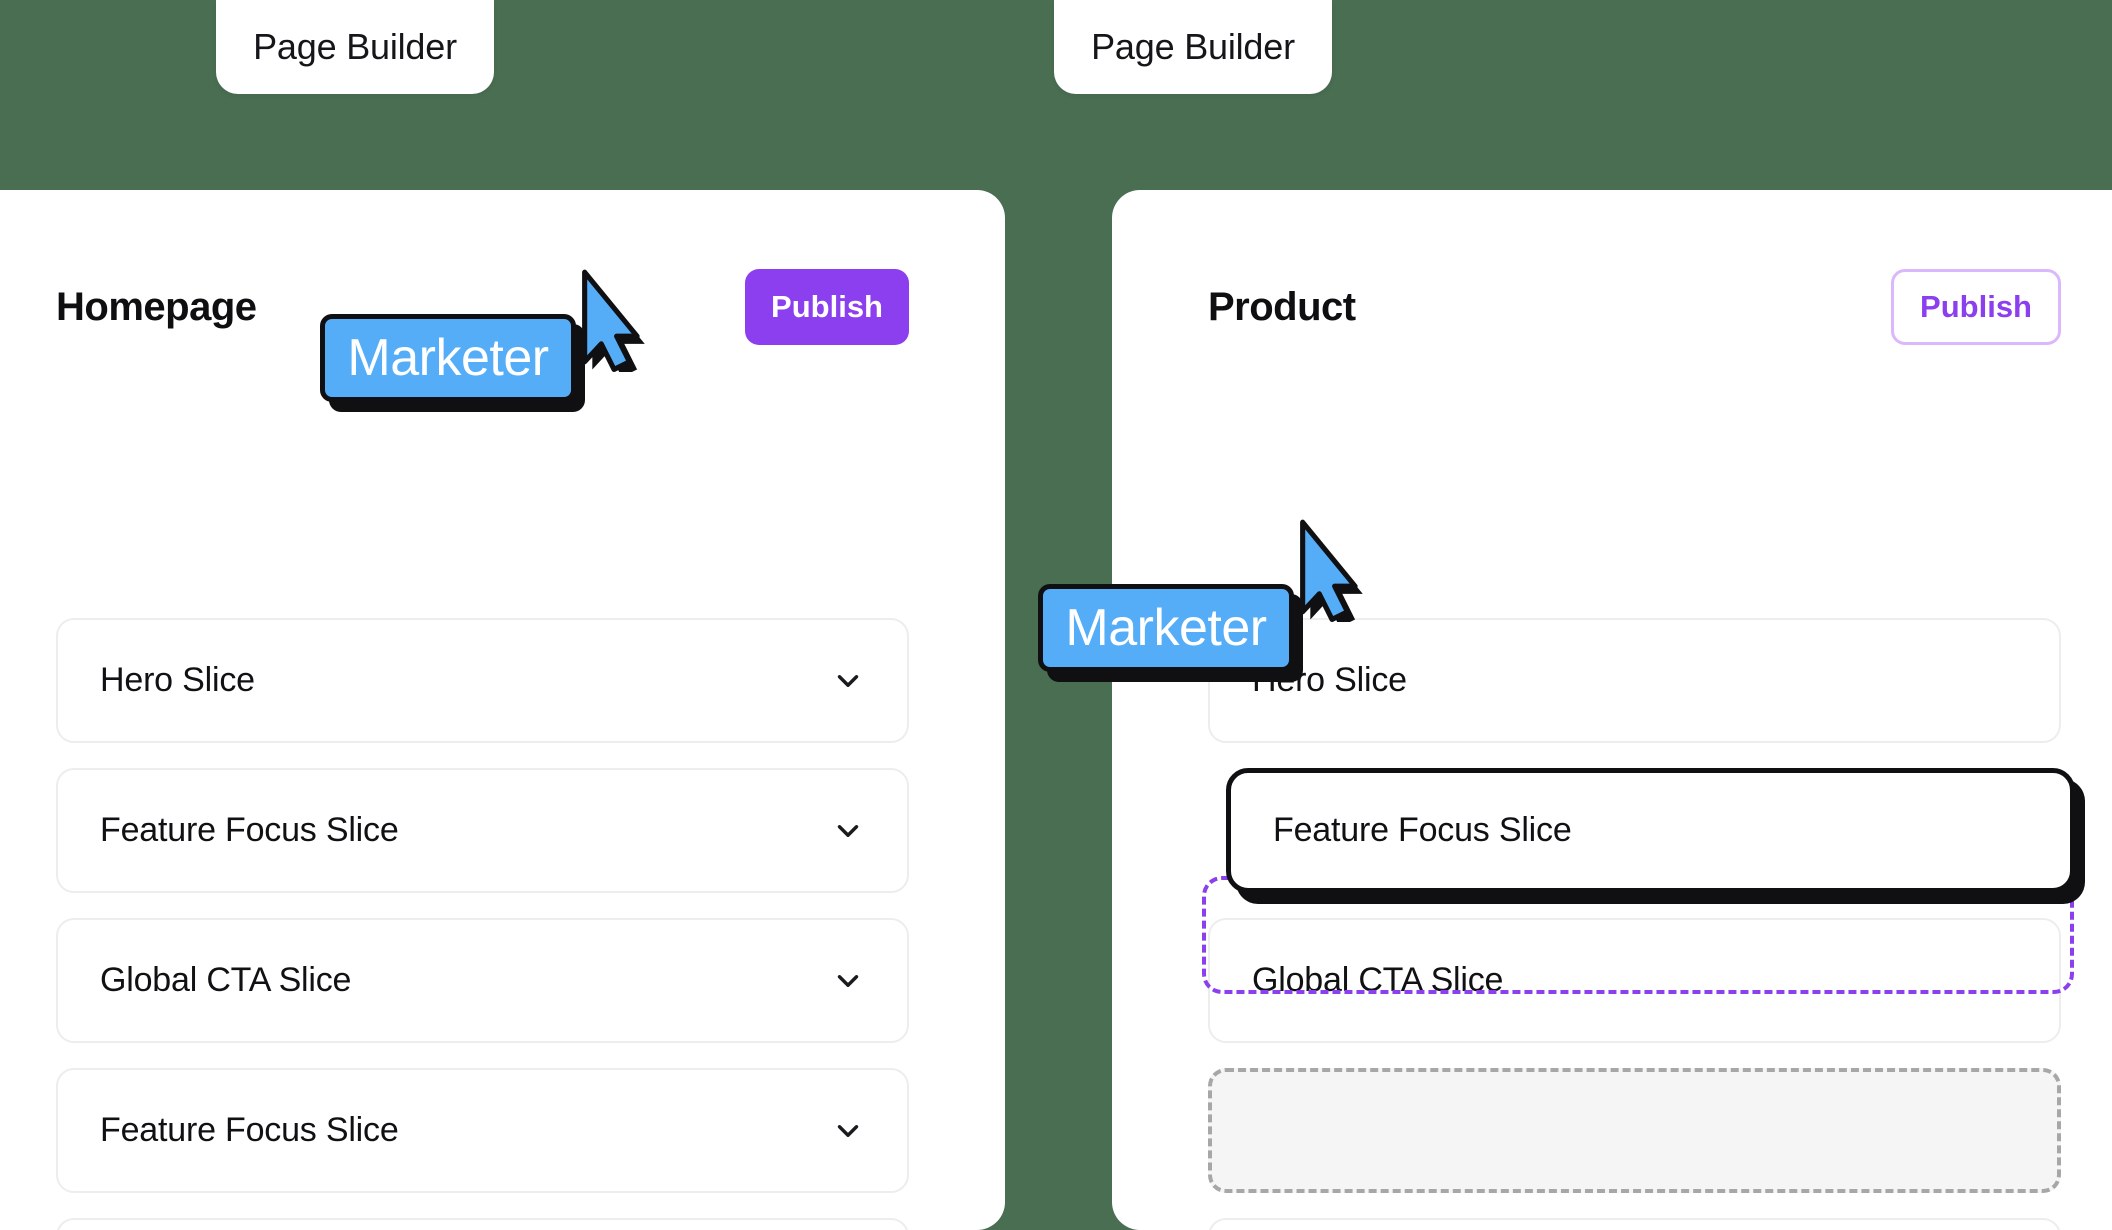 The image size is (2112, 1230). Describe the element at coordinates (482, 680) in the screenshot. I see `slice-row-hero: Hero Slice` at that location.